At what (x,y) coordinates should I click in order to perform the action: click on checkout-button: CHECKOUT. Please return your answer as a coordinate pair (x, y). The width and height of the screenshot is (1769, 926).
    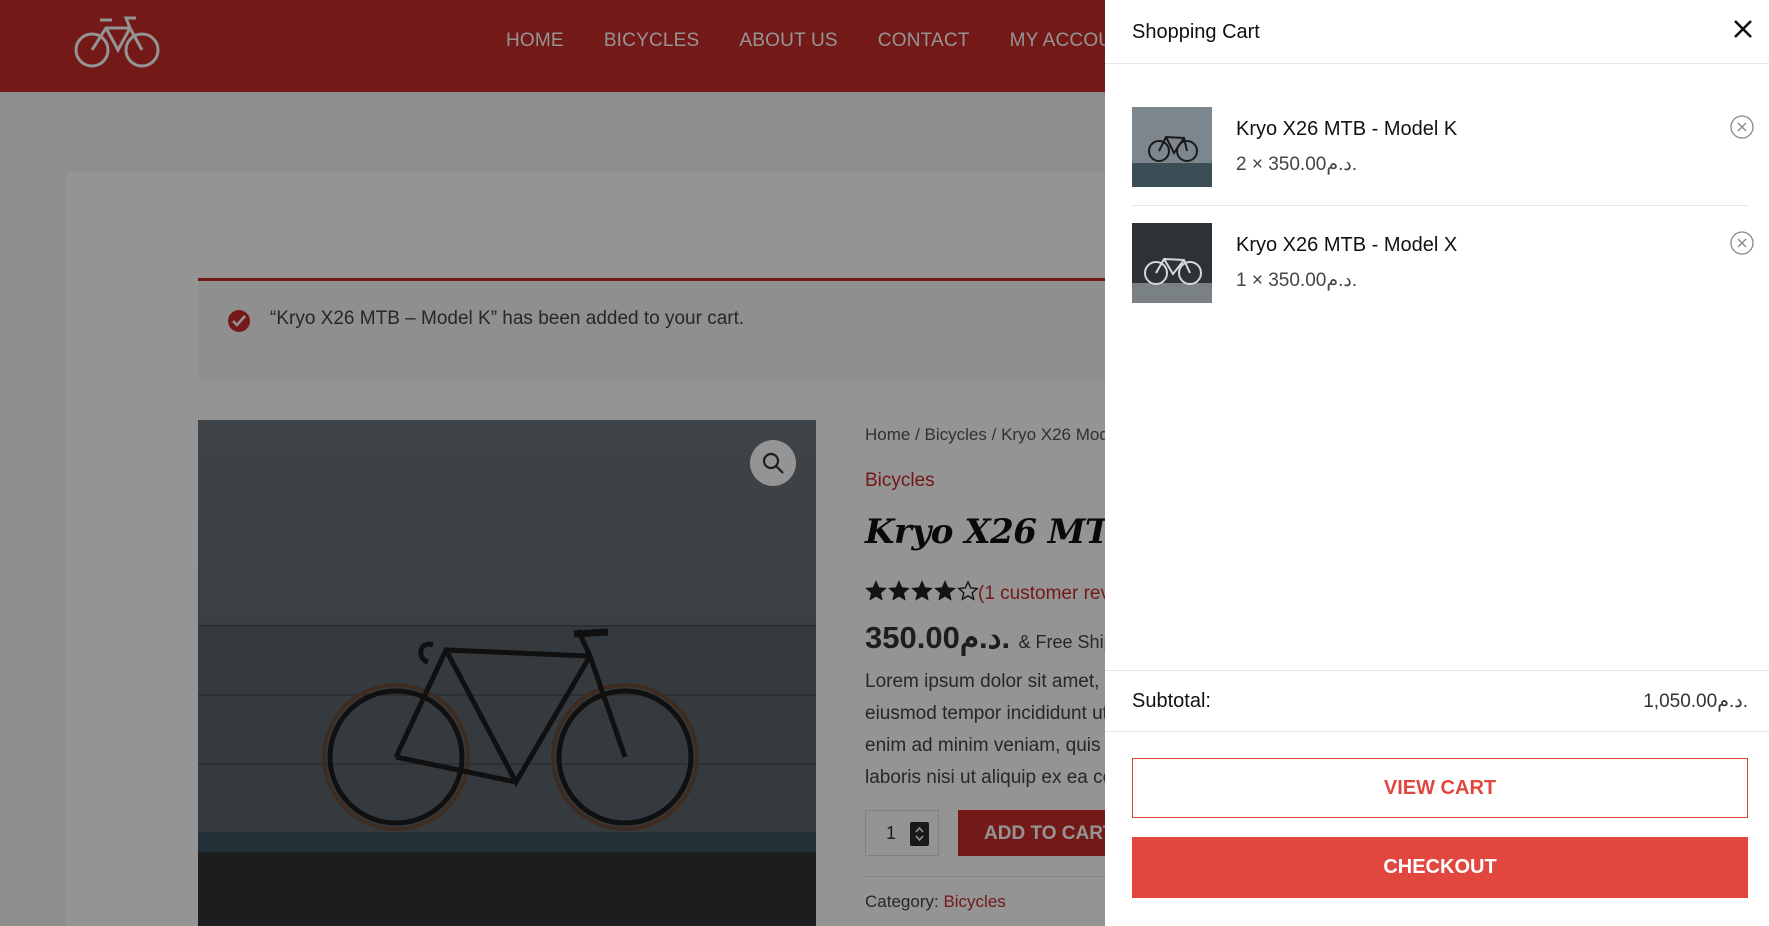
    Looking at the image, I should click on (1440, 867).